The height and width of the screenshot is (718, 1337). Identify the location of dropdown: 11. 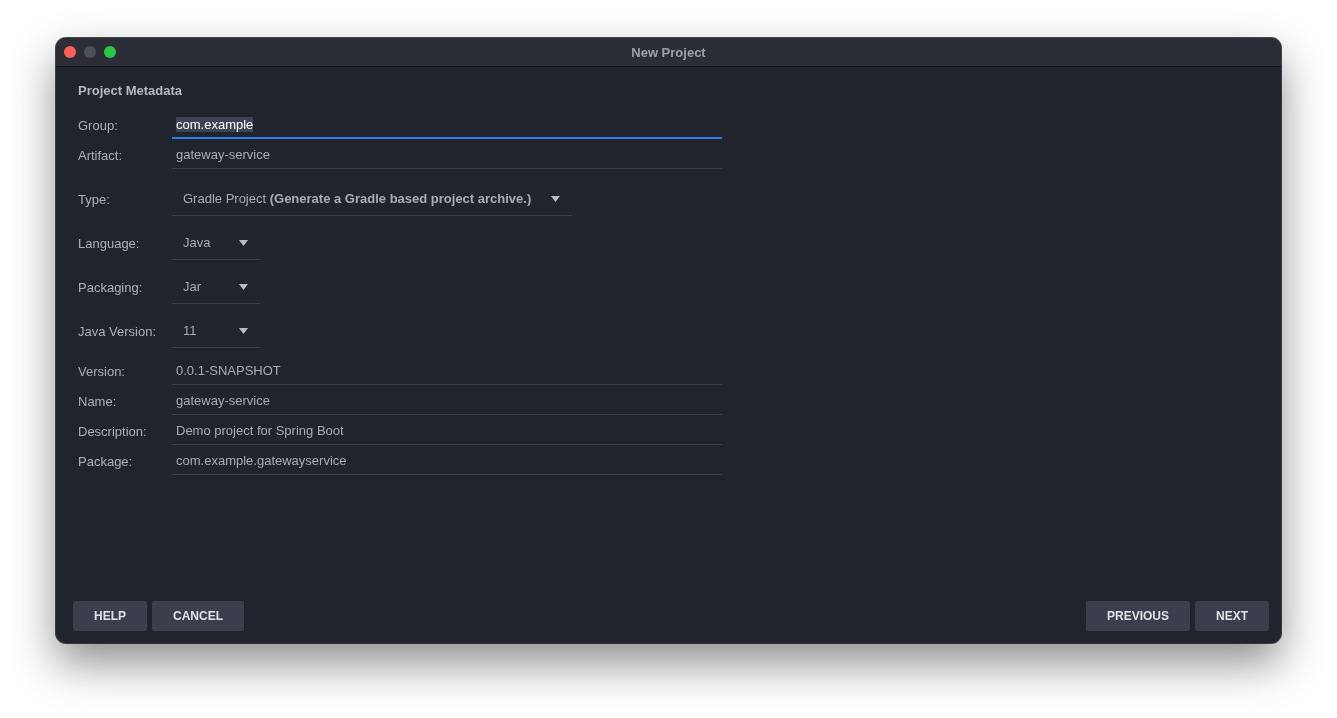
(216, 331).